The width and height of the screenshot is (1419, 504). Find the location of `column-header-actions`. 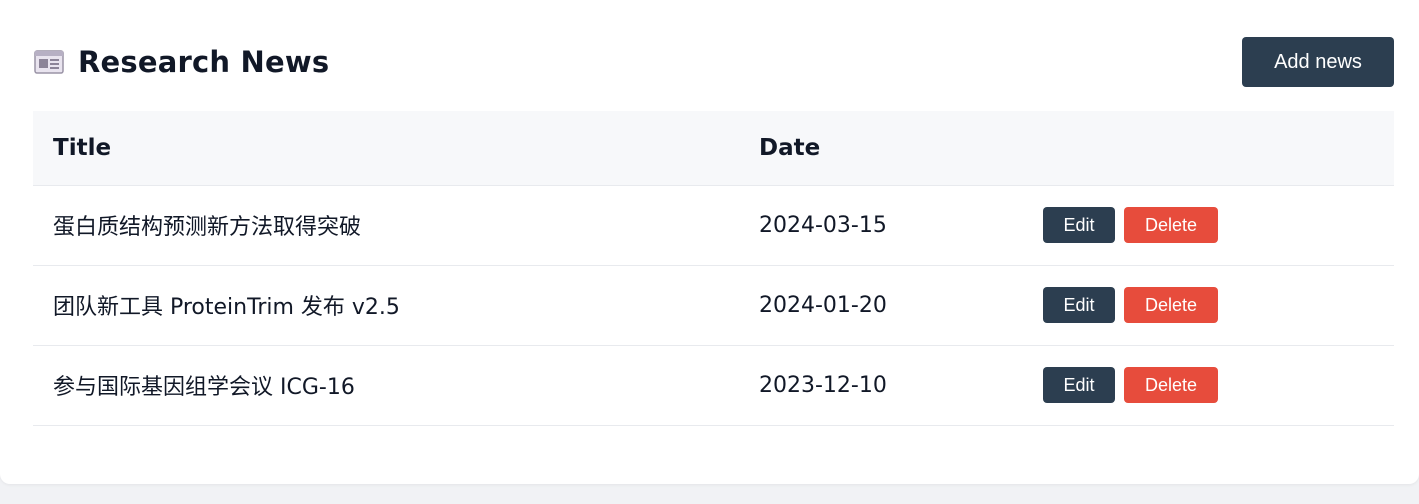

column-header-actions is located at coordinates (1208, 148).